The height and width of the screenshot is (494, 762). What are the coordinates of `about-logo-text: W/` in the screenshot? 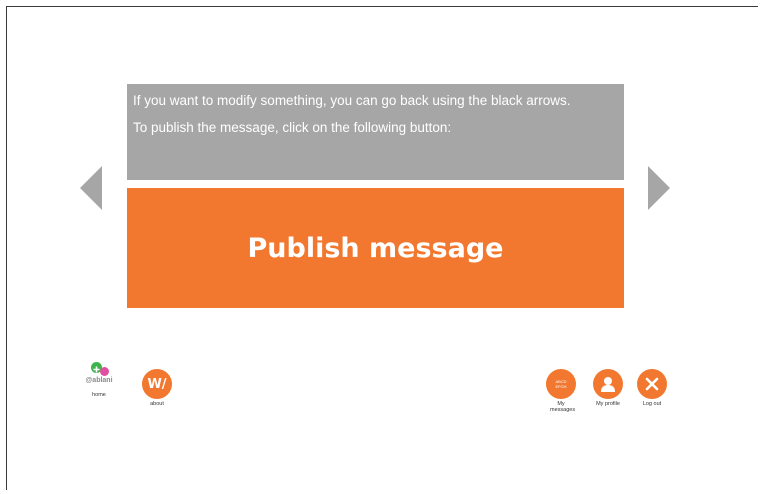 It's located at (157, 384).